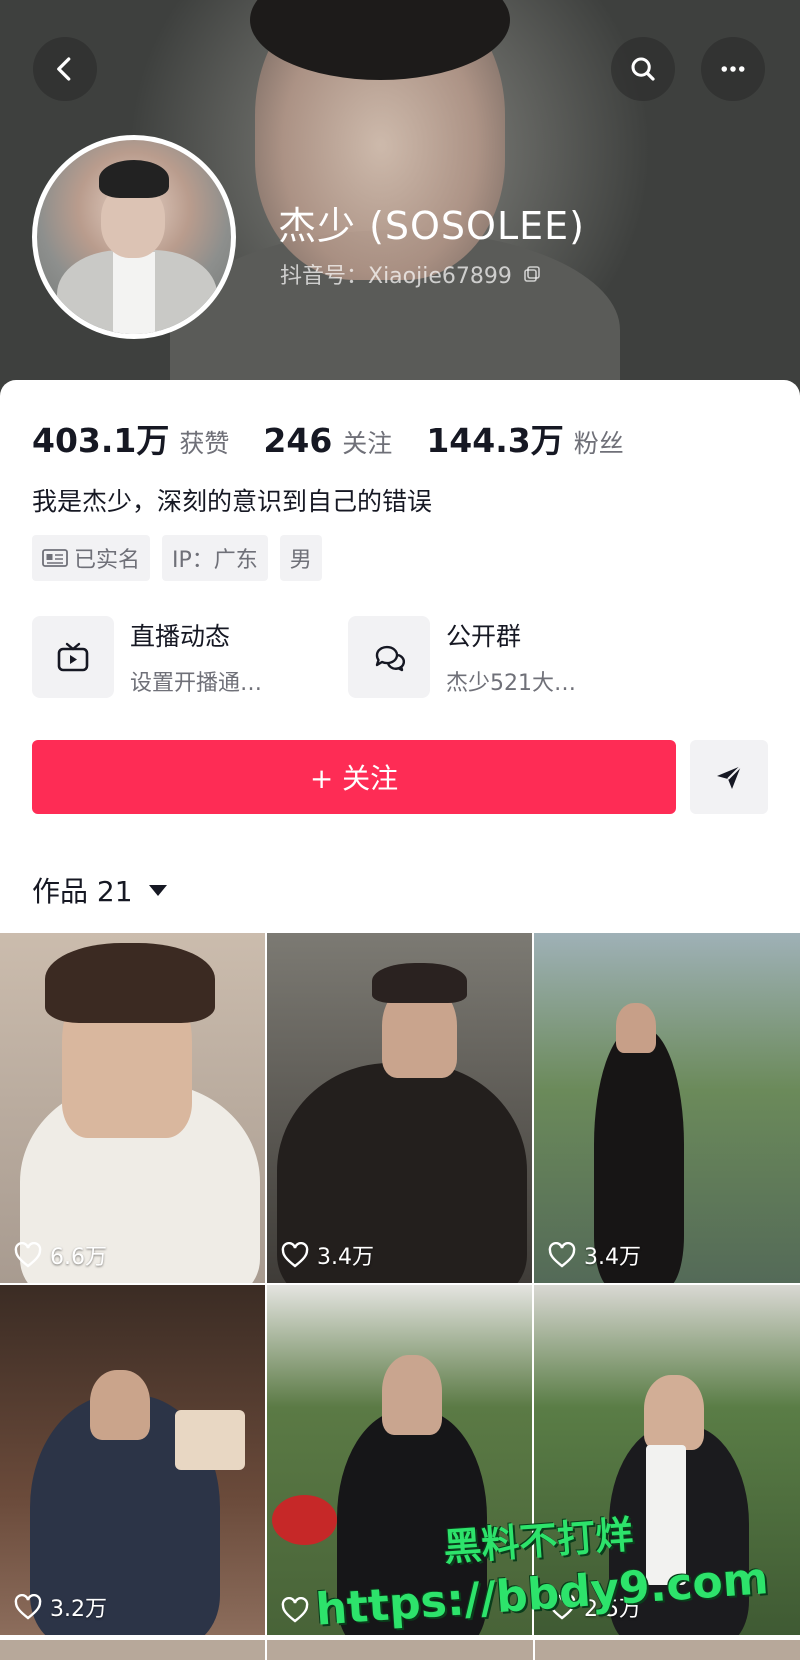  I want to click on douyin-id: 抖音号：Xiaojie67899, so click(411, 274).